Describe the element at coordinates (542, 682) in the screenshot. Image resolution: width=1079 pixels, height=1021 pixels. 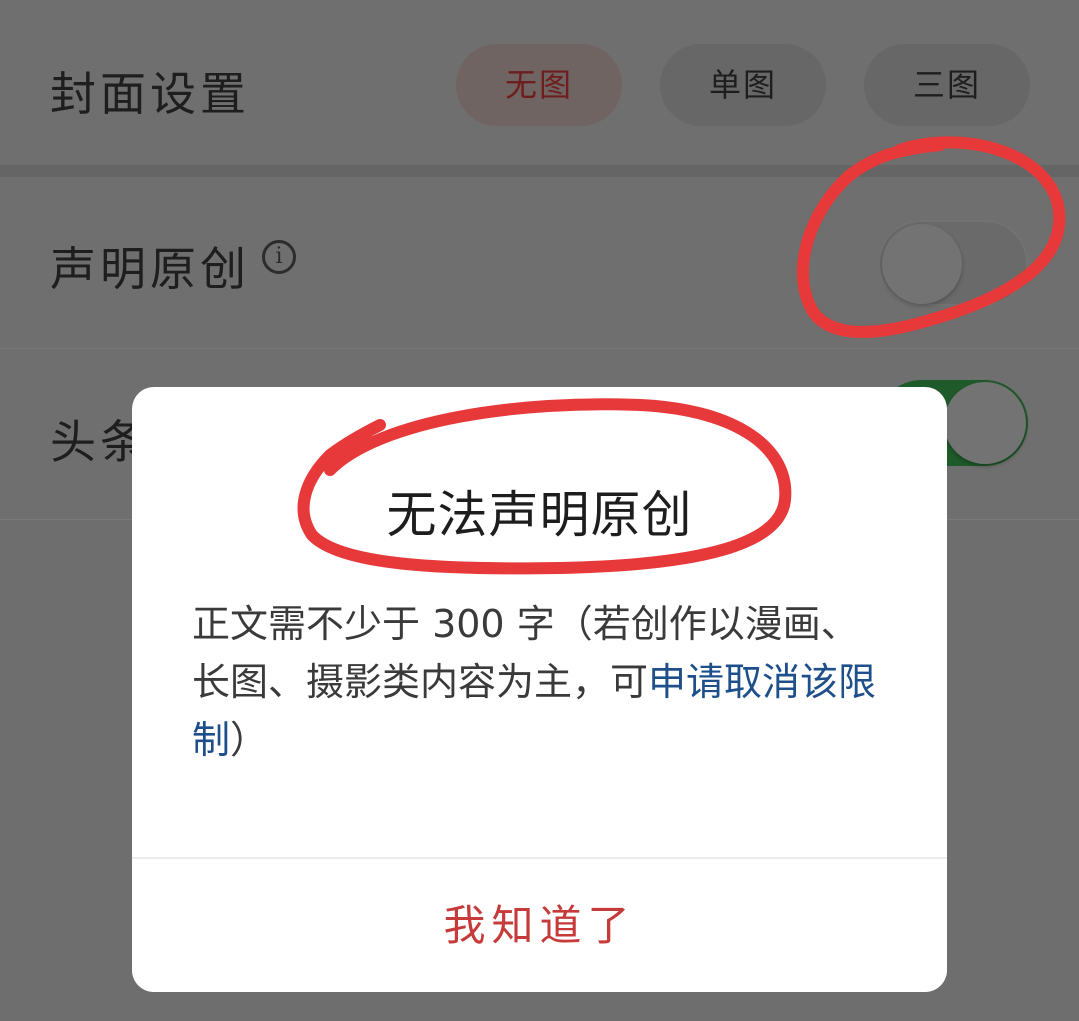
I see `dialog-message: 正文需不少于 300 字（若创作以漫画、长图、摄影类内容为主，可申请取消该限制）` at that location.